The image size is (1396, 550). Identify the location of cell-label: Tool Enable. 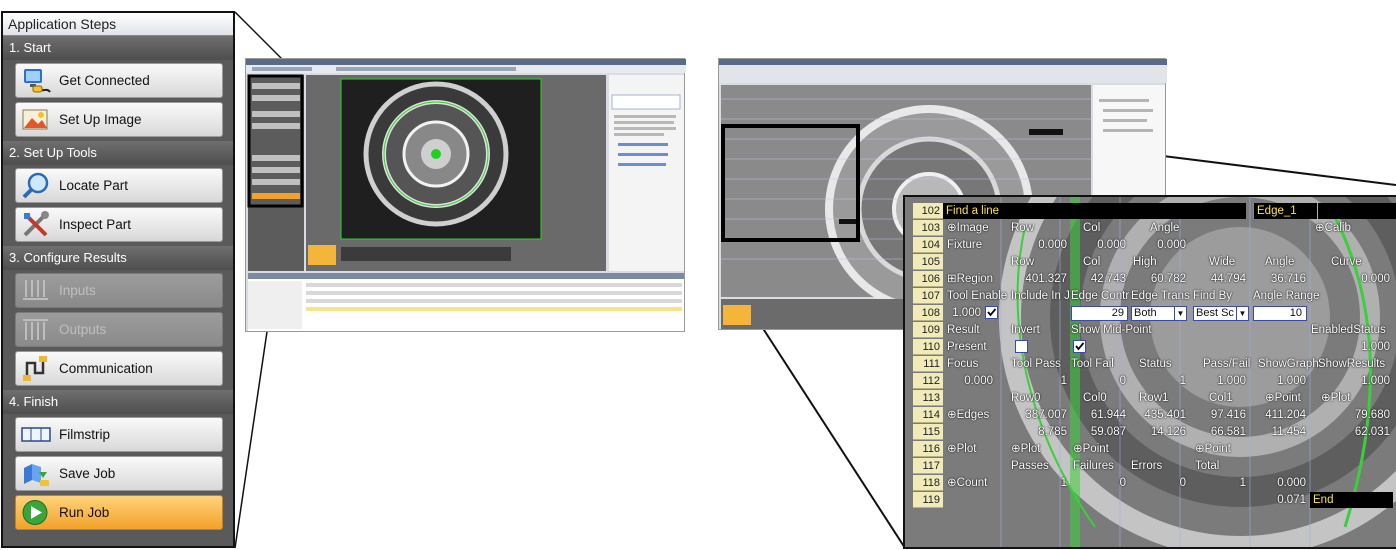
(977, 296).